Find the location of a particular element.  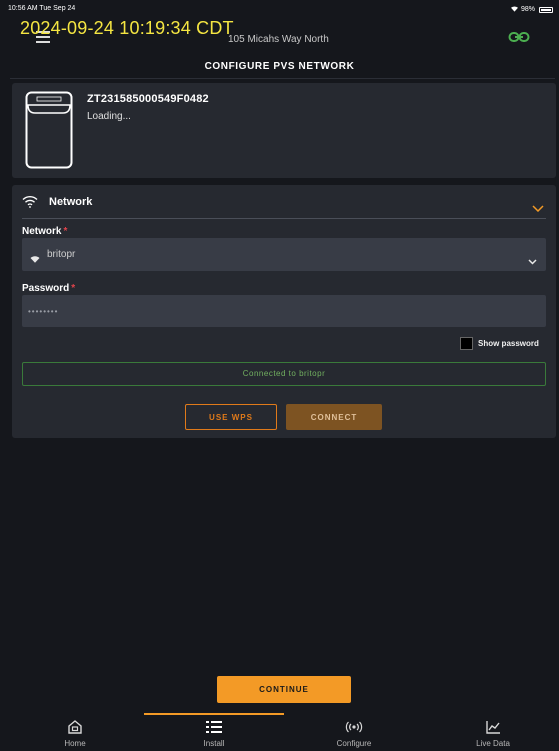

connect-button: CONNECT is located at coordinates (334, 417).